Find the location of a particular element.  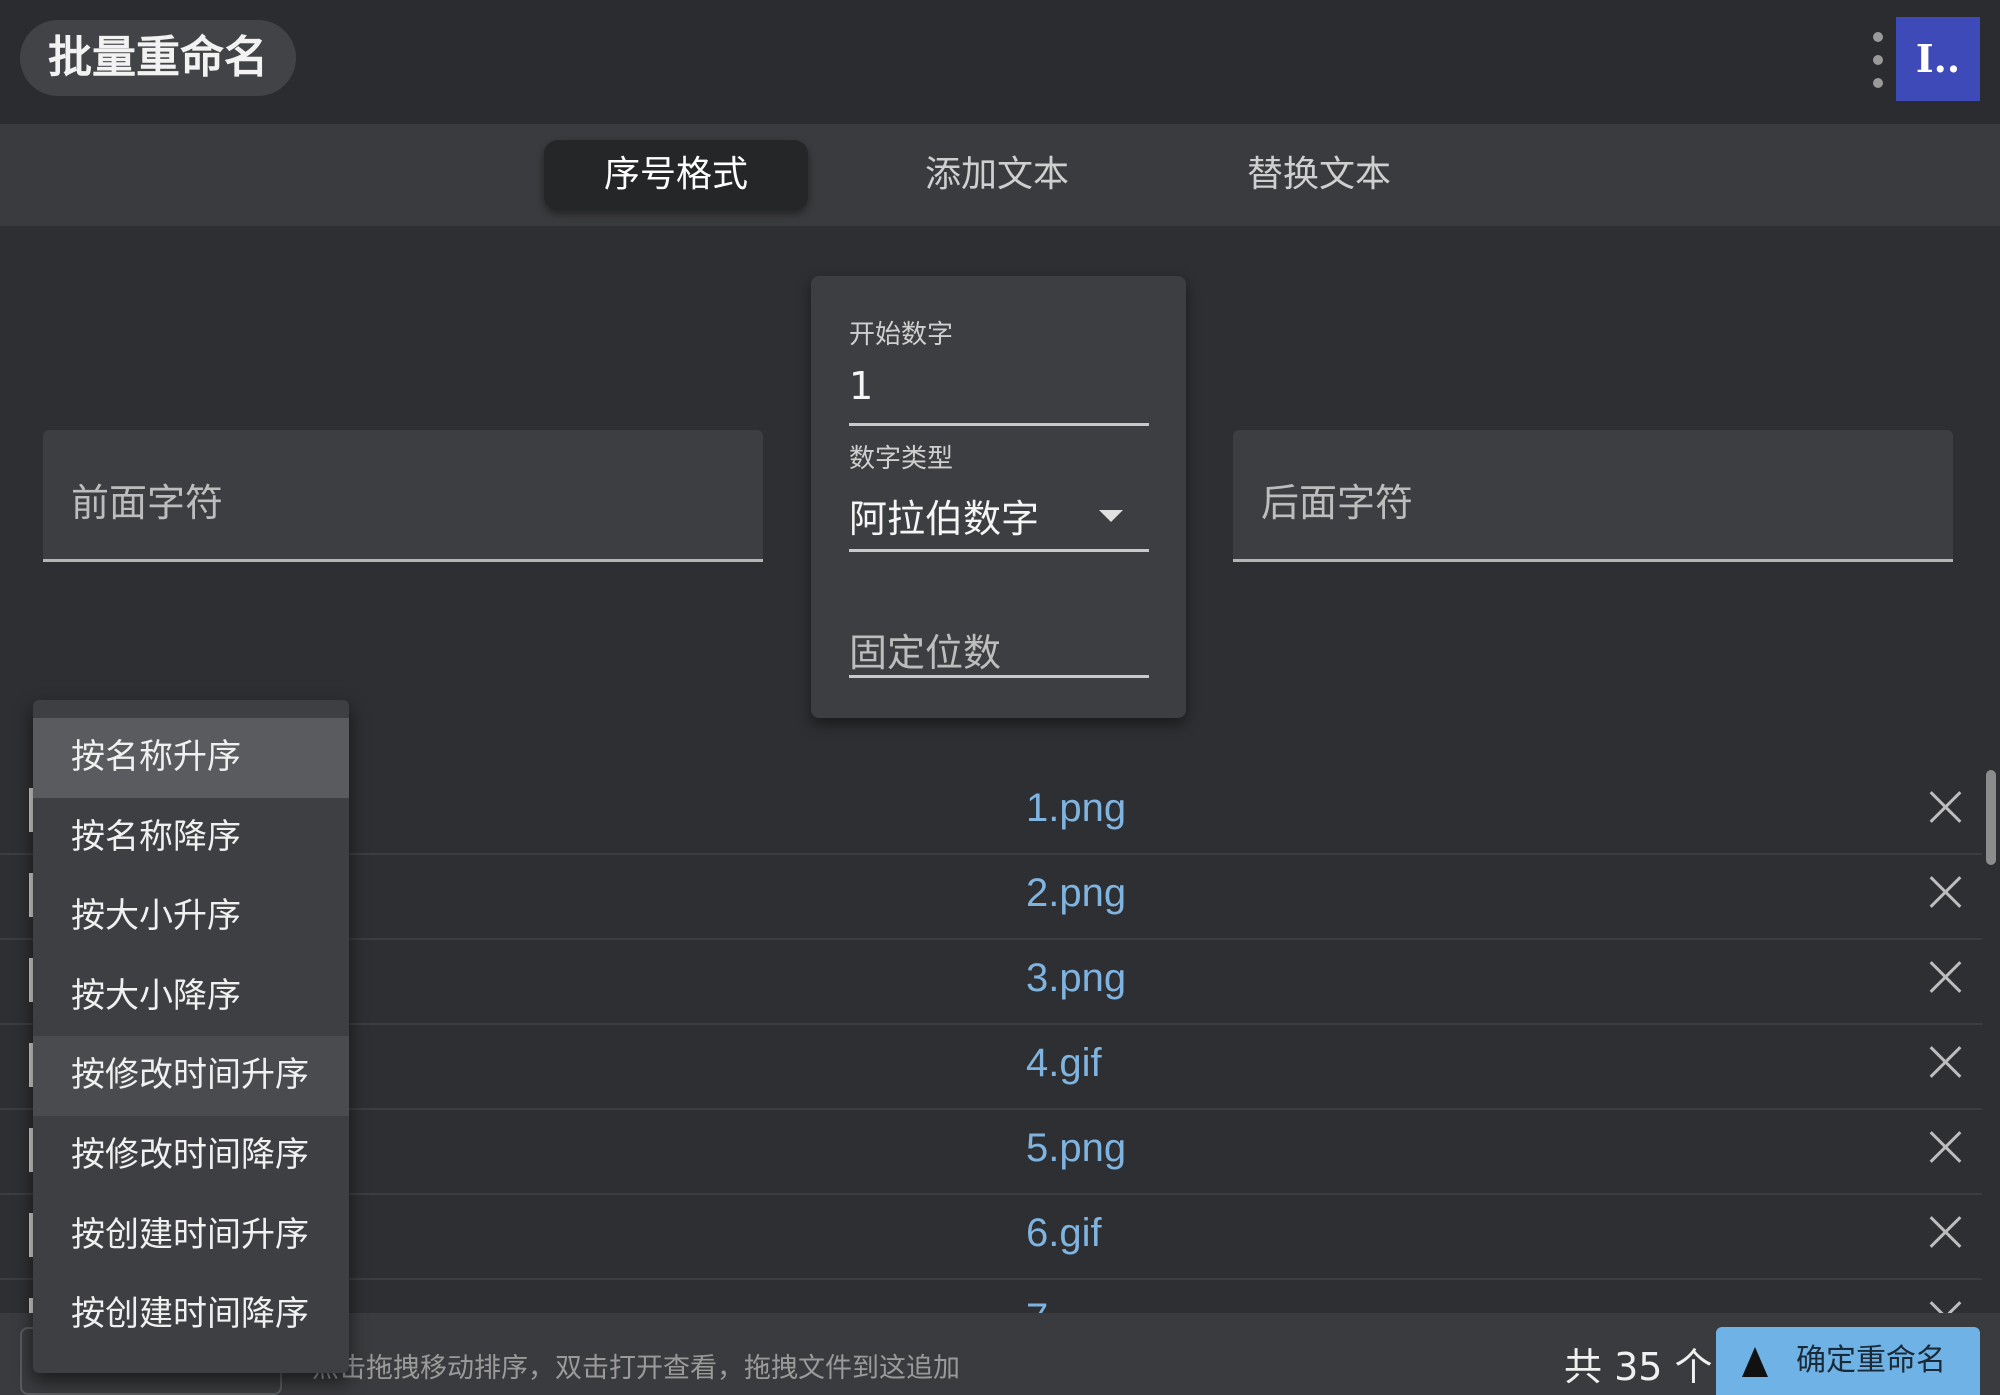

start-number-input: 1 is located at coordinates (999, 391).